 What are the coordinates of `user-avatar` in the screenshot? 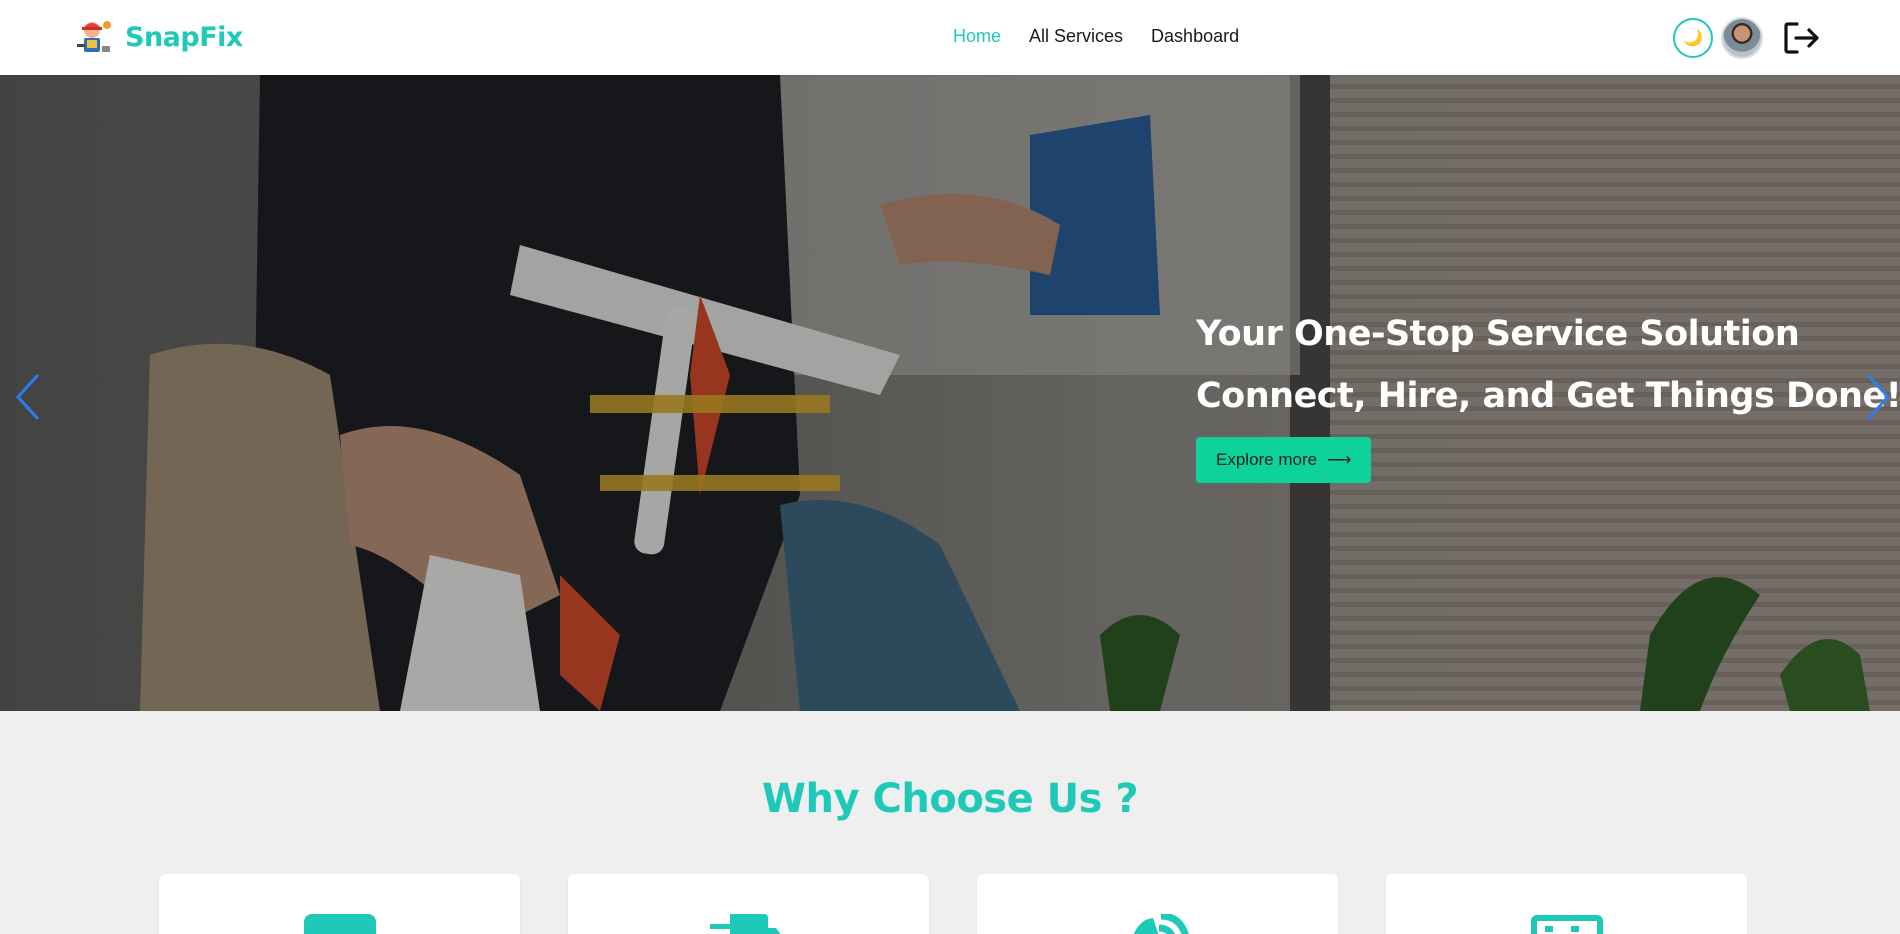 It's located at (1742, 38).